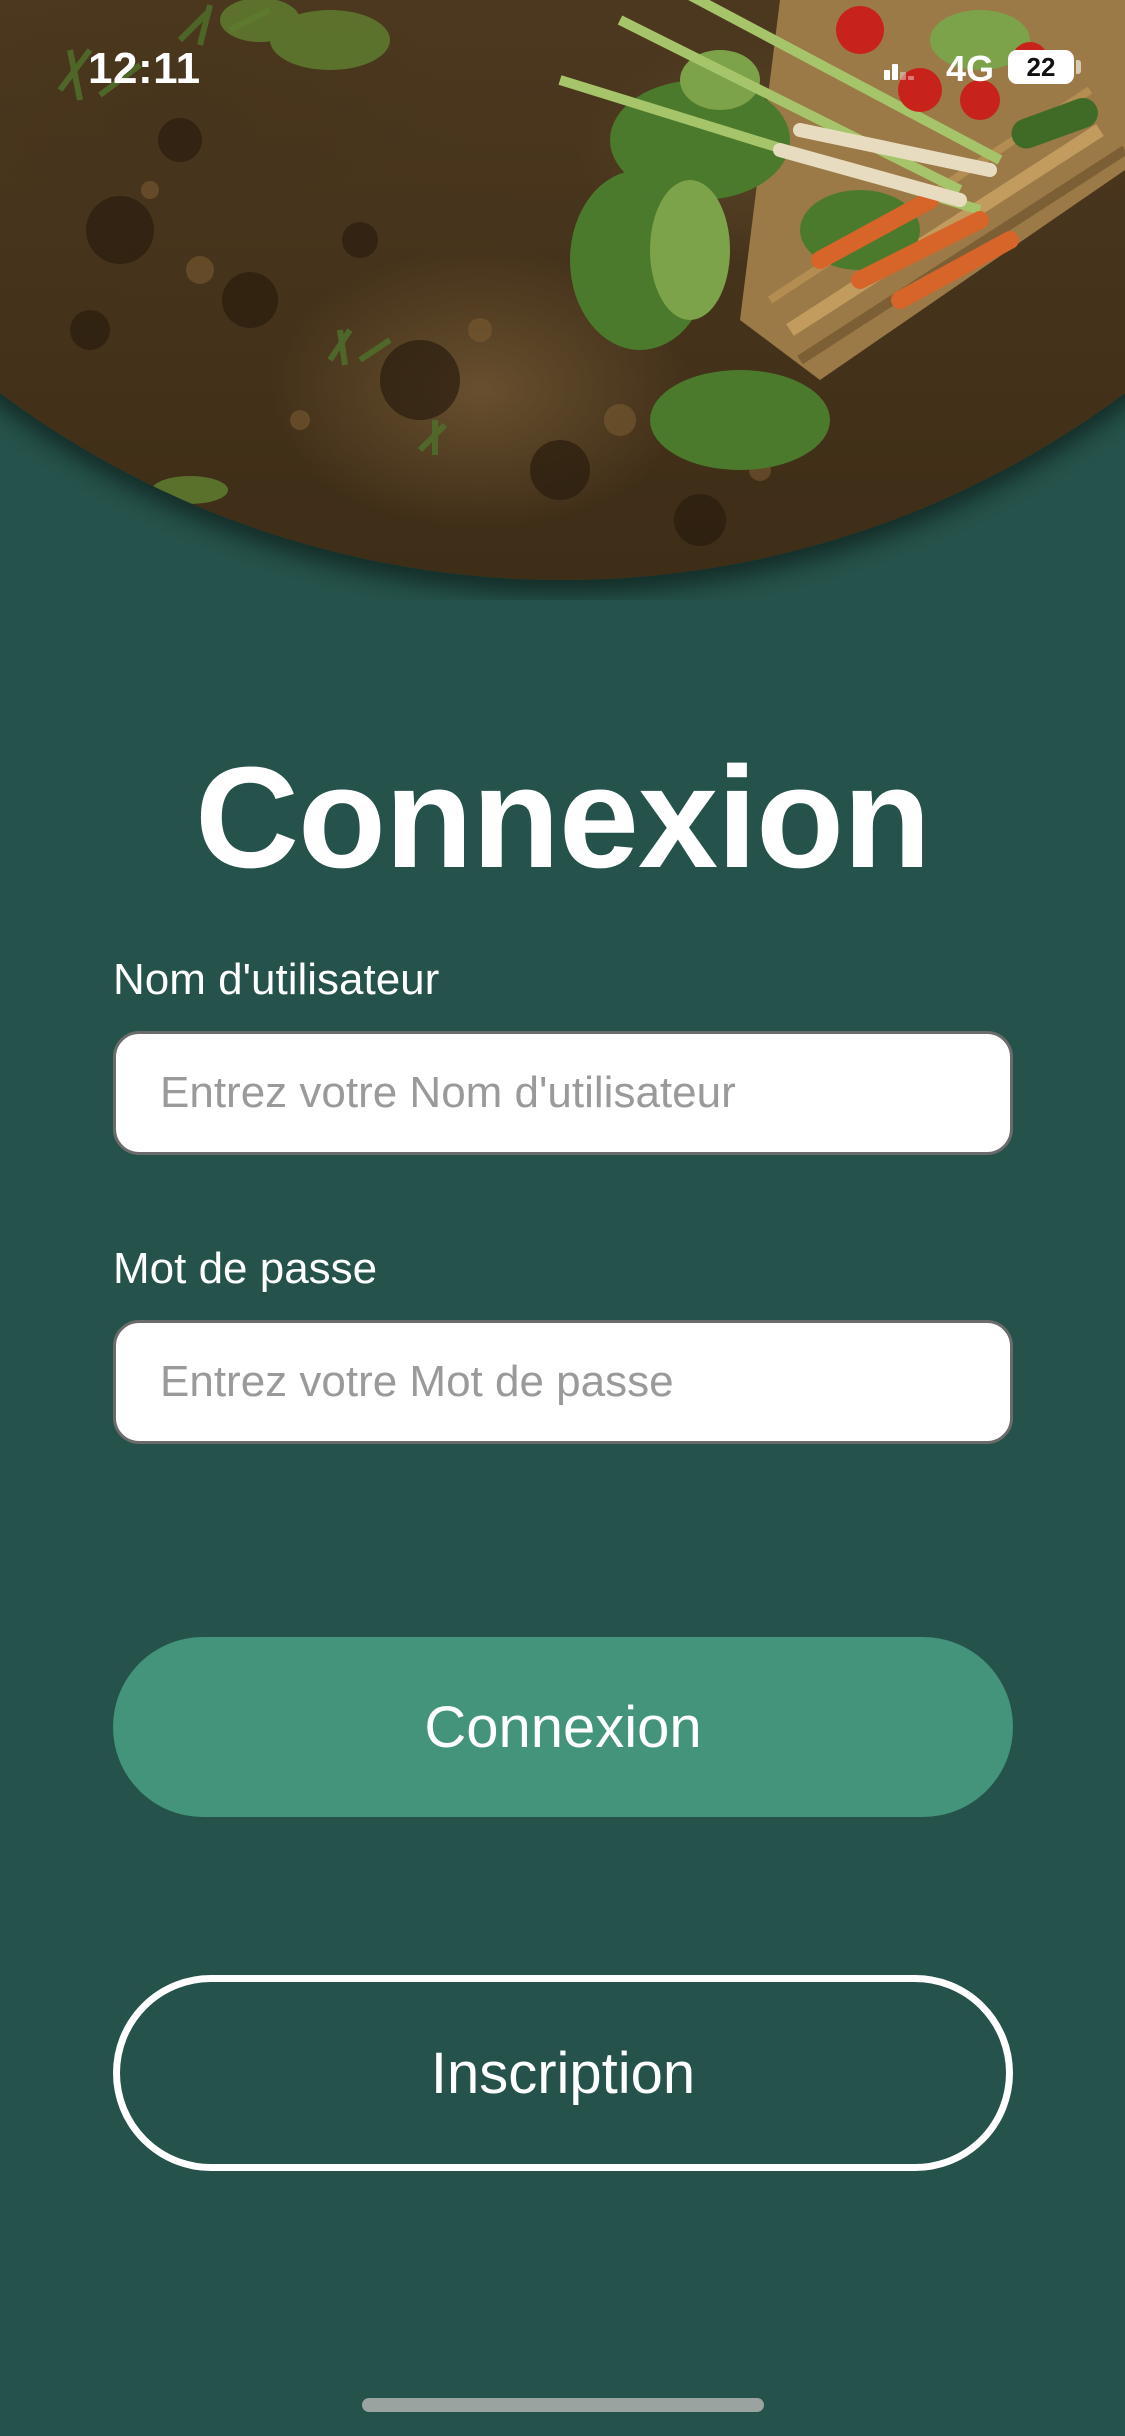  What do you see at coordinates (563, 1093) in the screenshot?
I see `username-input` at bounding box center [563, 1093].